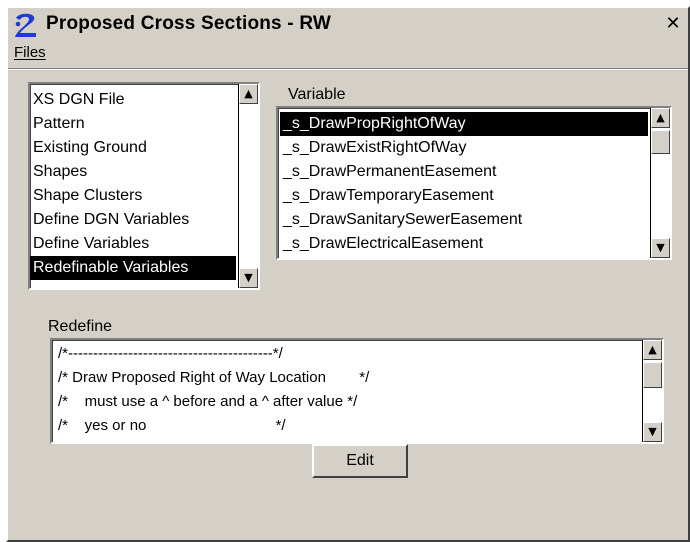 This screenshot has width=690, height=542. I want to click on category-item-shape-clusters: Shape Clusters, so click(133, 196).